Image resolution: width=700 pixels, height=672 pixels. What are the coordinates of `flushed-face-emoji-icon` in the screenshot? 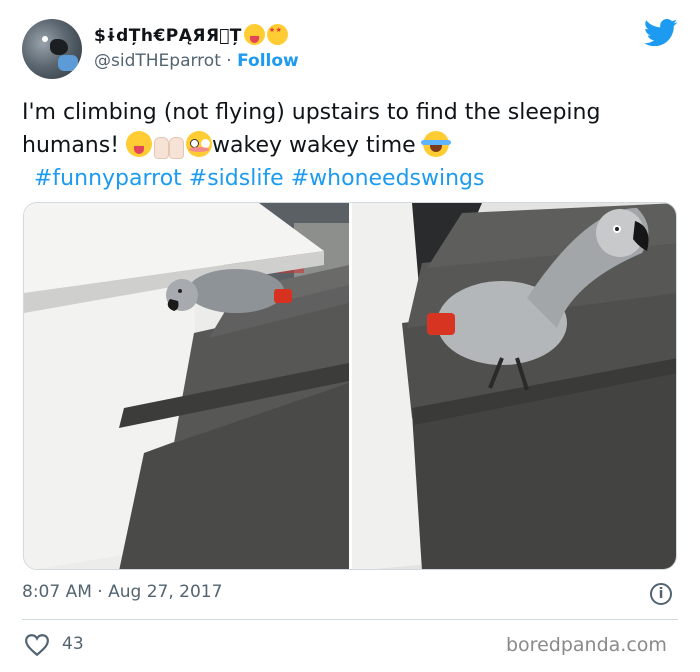 It's located at (199, 144).